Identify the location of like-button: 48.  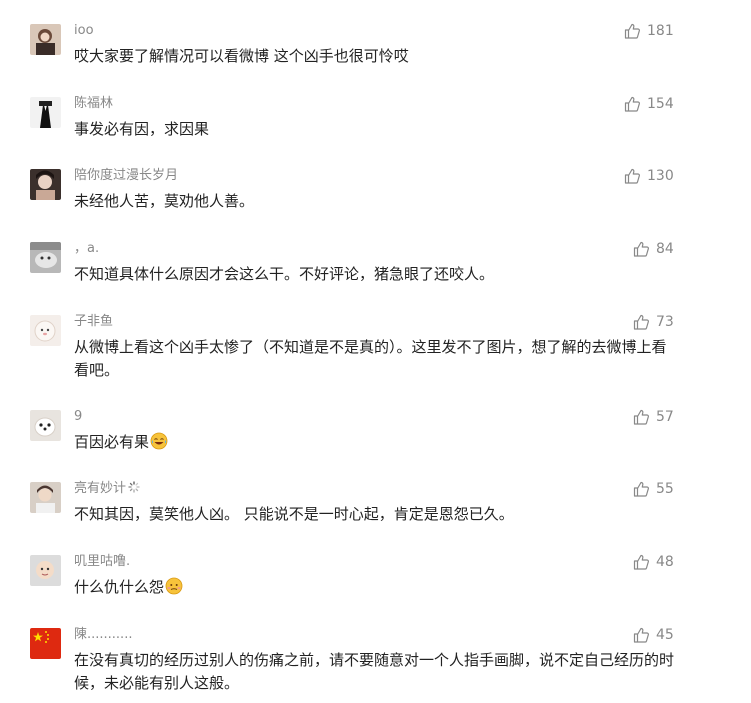
(653, 562).